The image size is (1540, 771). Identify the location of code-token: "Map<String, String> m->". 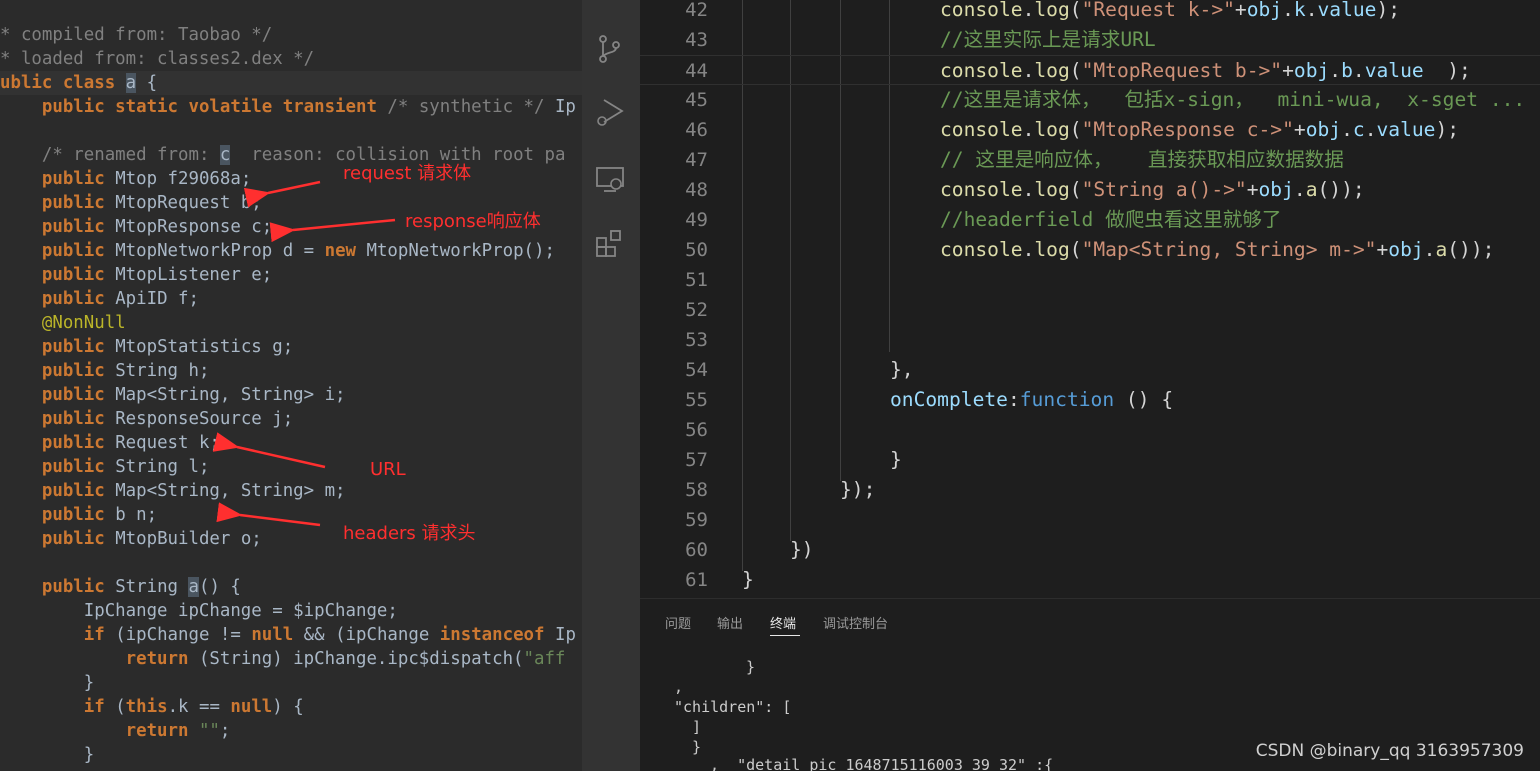
(1229, 249).